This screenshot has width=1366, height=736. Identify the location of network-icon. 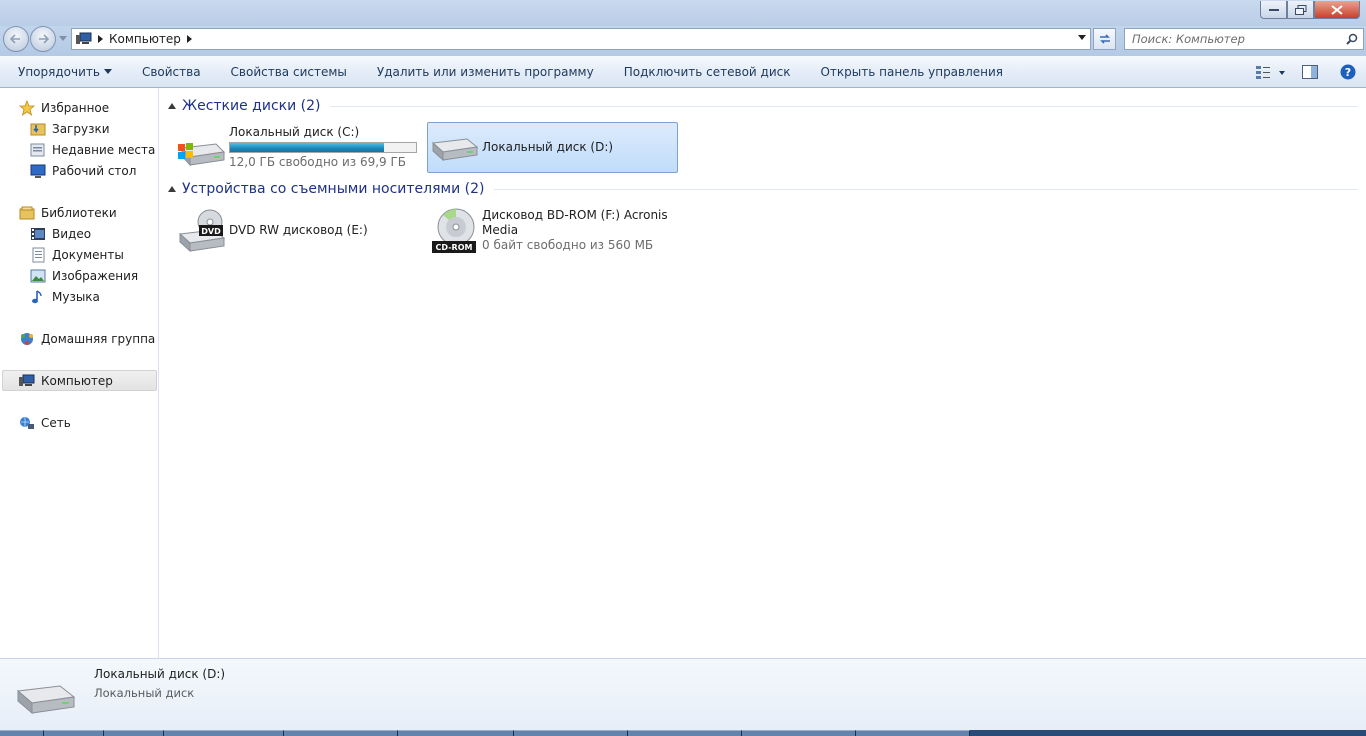
(27, 423).